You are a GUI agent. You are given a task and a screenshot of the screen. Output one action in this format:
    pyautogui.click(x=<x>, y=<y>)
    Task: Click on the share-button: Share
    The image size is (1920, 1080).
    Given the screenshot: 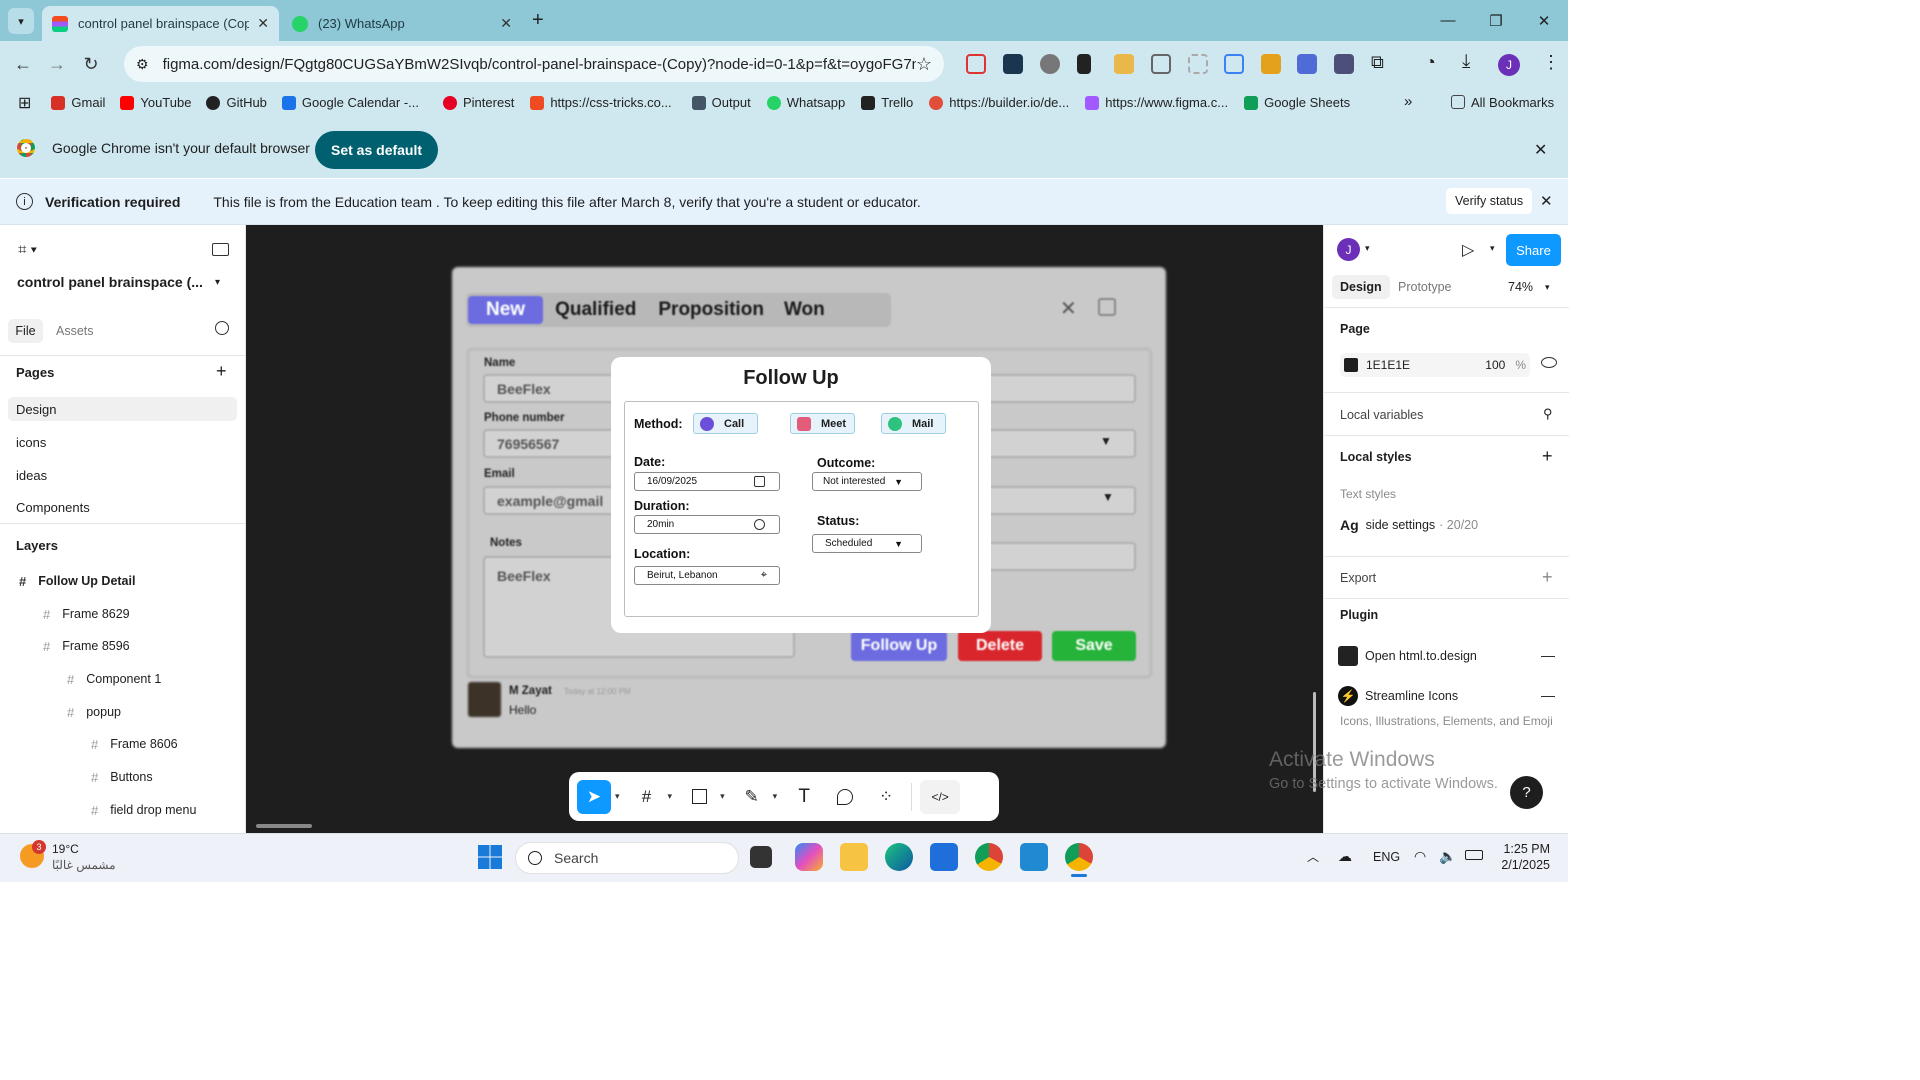 What is the action you would take?
    pyautogui.click(x=1533, y=250)
    